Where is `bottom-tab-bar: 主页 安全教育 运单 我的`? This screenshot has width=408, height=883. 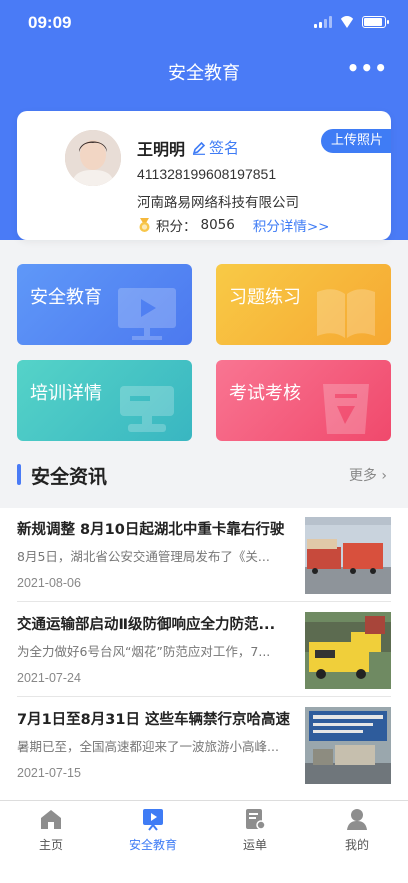 bottom-tab-bar: 主页 安全教育 运单 我的 is located at coordinates (204, 841).